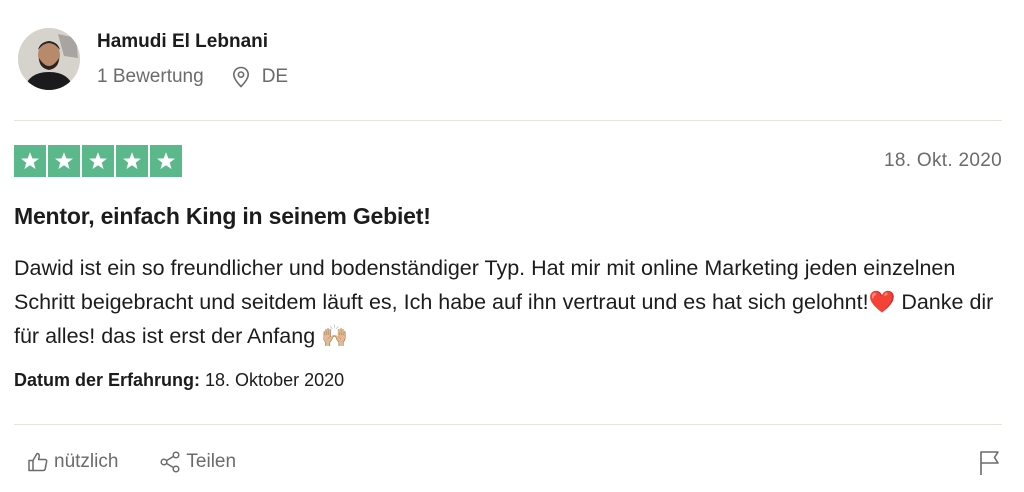 The width and height of the screenshot is (1024, 492). I want to click on experience-date-row: Datum der Erfahrung: 18. Oktober 2020, so click(179, 380).